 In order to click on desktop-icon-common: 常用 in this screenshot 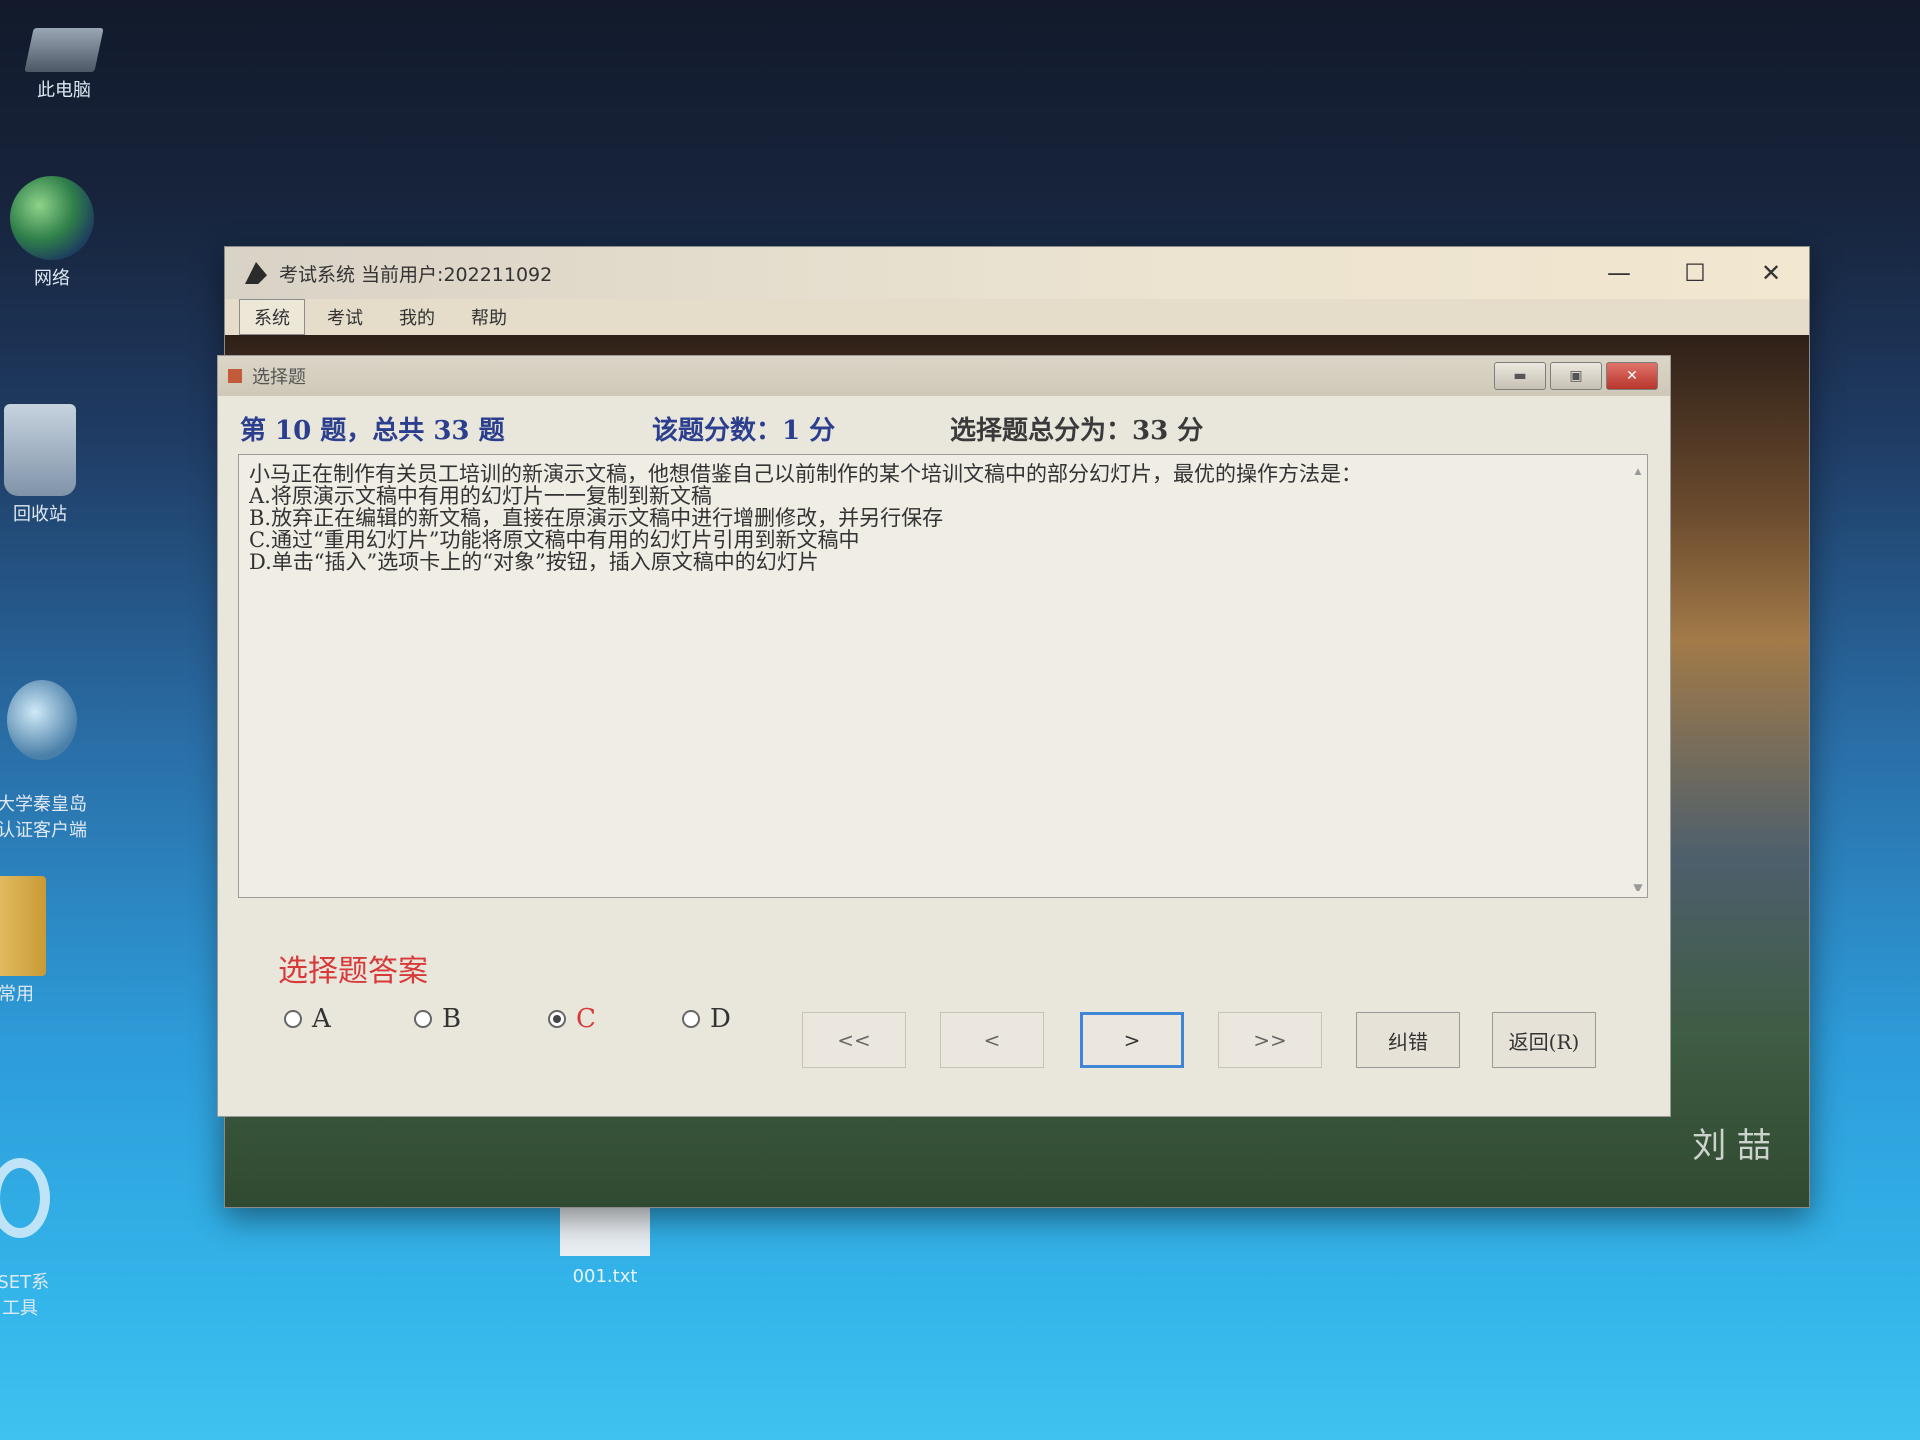, I will do `click(38, 942)`.